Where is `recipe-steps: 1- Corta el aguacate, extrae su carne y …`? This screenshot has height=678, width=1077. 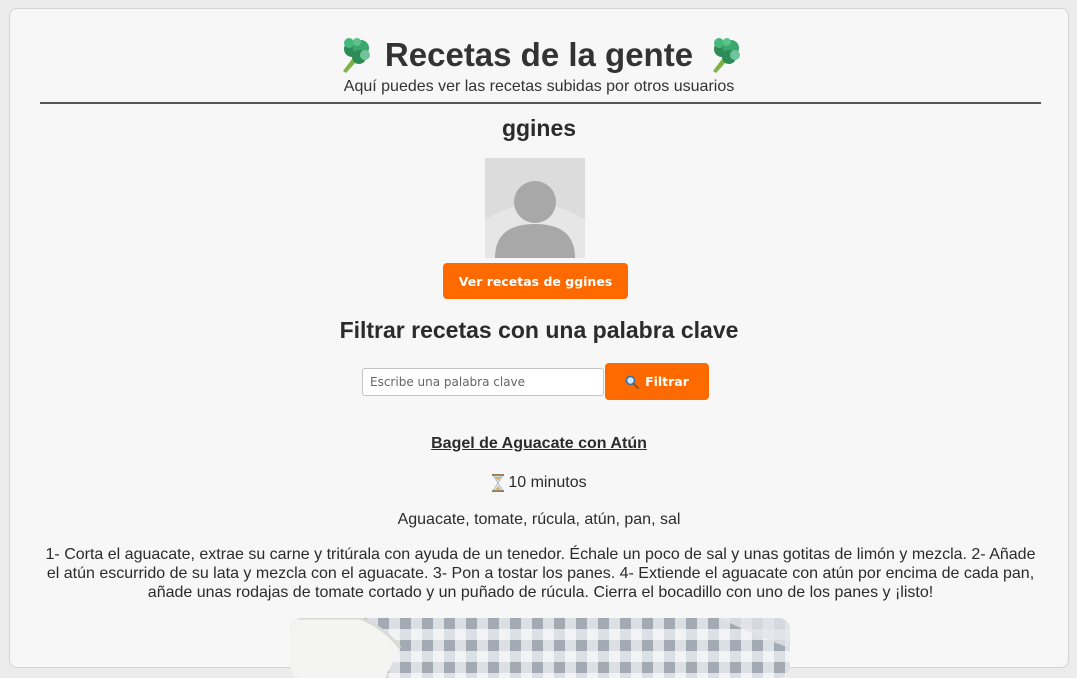 recipe-steps: 1- Corta el aguacate, extrae su carne y … is located at coordinates (540, 573).